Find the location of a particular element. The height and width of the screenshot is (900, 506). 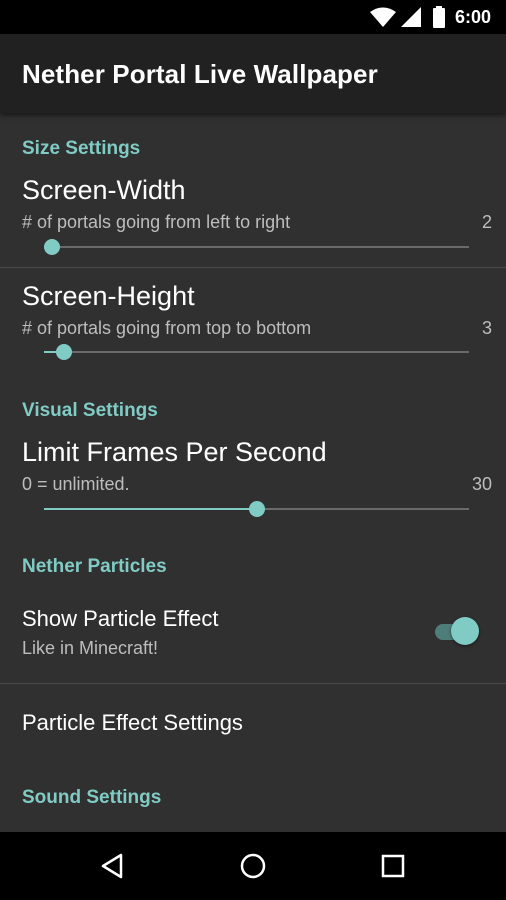

pref-screen-height-summary: # of portals going from top to bottom is located at coordinates (167, 328).